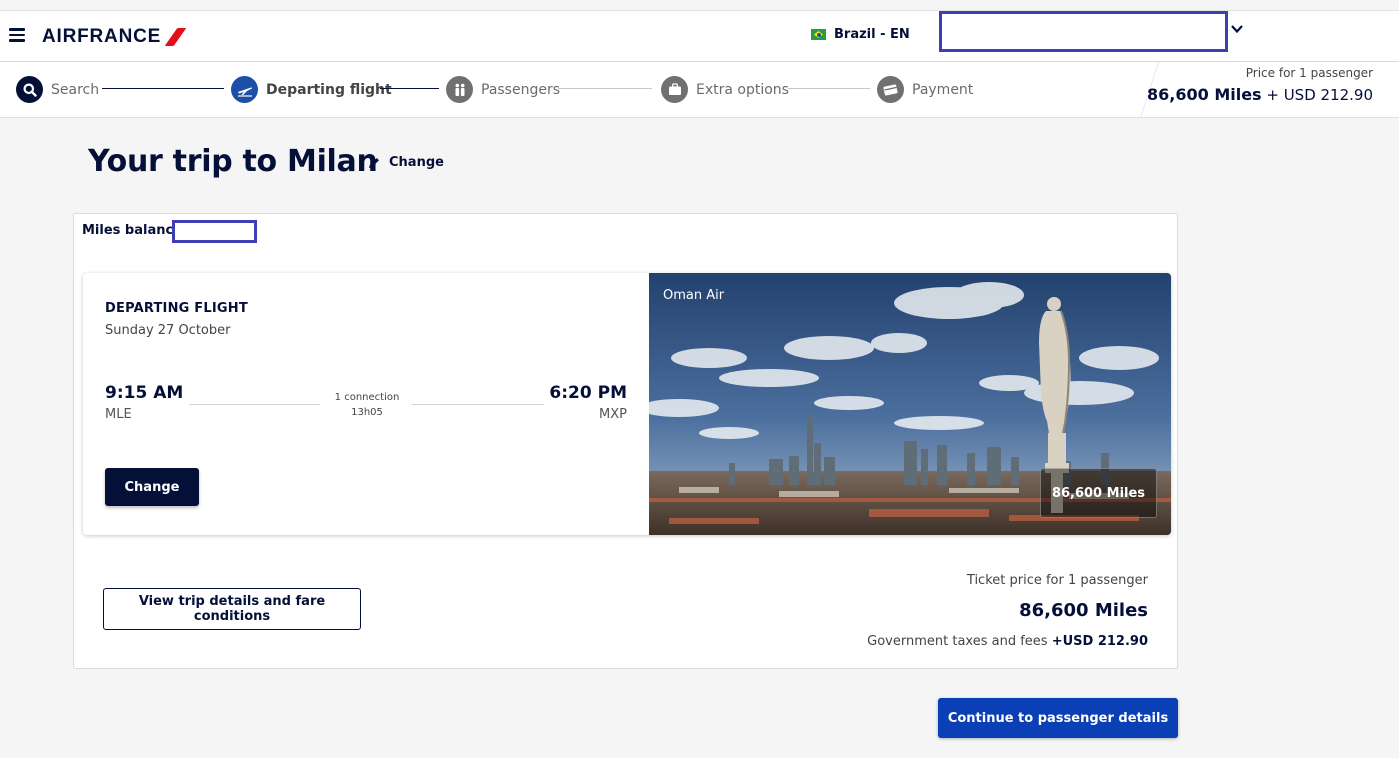  I want to click on air-france-logo: AIRFRANCE, so click(114, 37).